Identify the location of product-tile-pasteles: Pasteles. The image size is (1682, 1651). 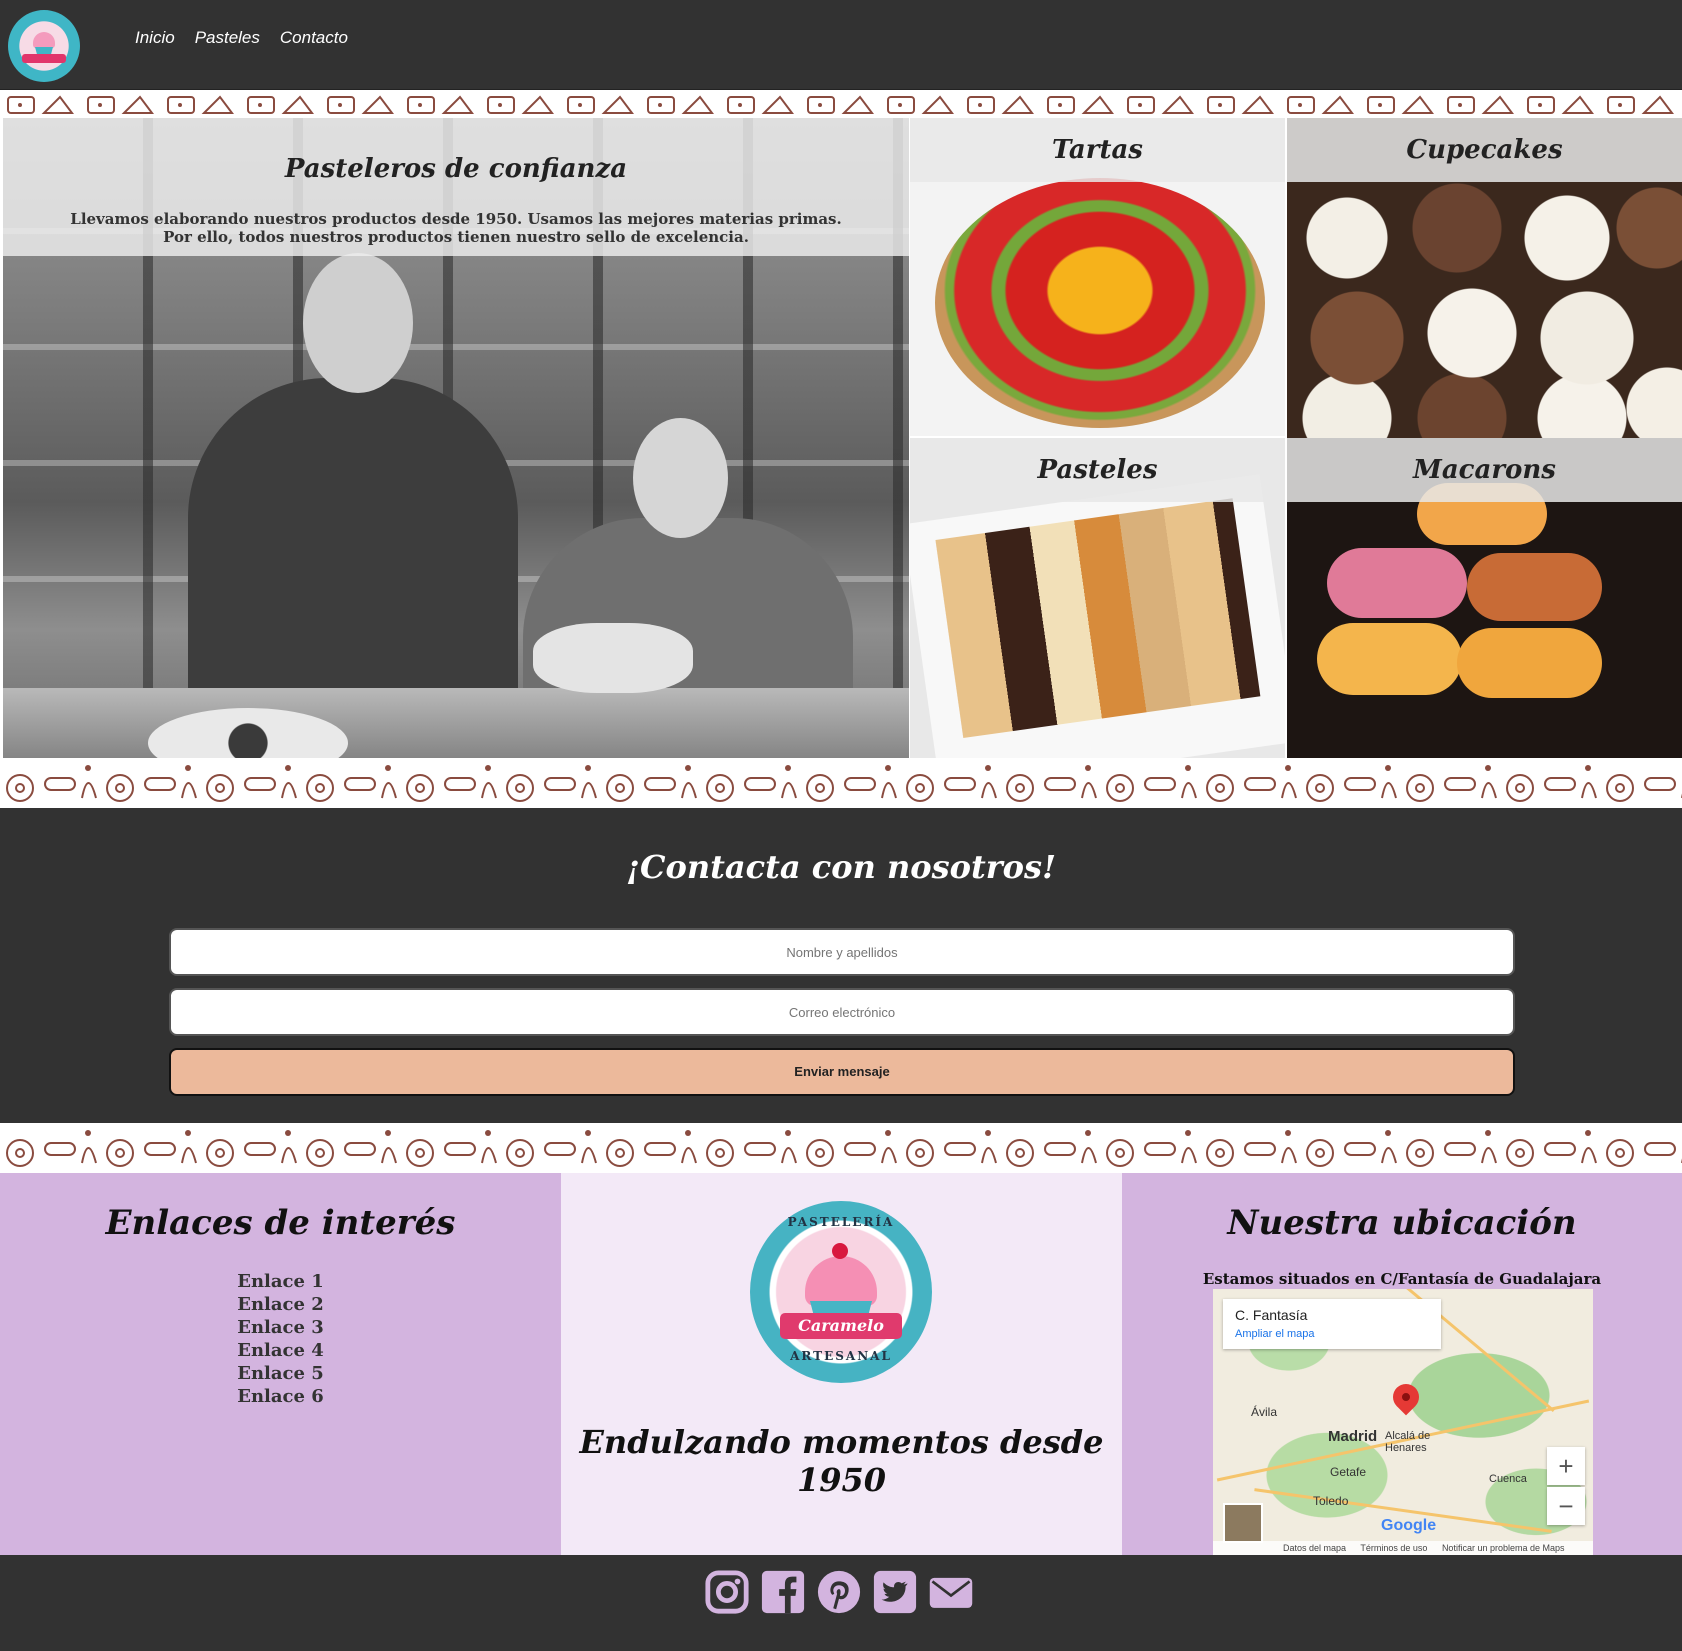
(1097, 598).